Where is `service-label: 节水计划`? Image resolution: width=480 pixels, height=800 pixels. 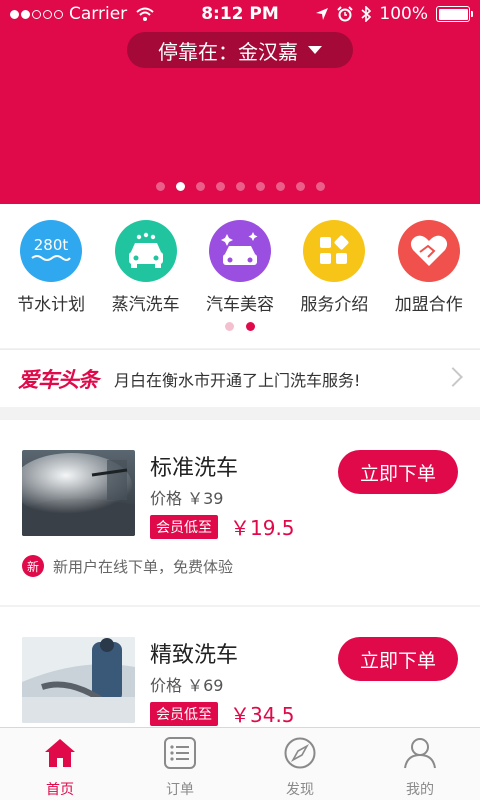
service-label: 节水计划 is located at coordinates (51, 305).